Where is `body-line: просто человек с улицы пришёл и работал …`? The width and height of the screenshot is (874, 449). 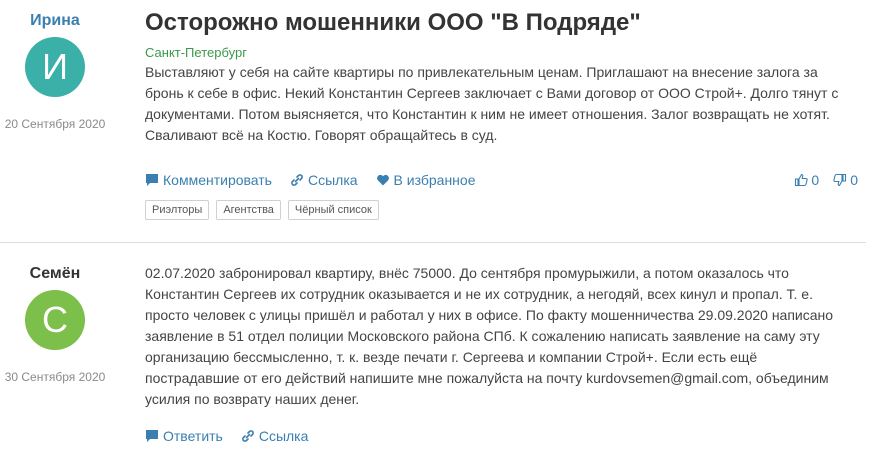 body-line: просто человек с улицы пришёл и работал … is located at coordinates (489, 315).